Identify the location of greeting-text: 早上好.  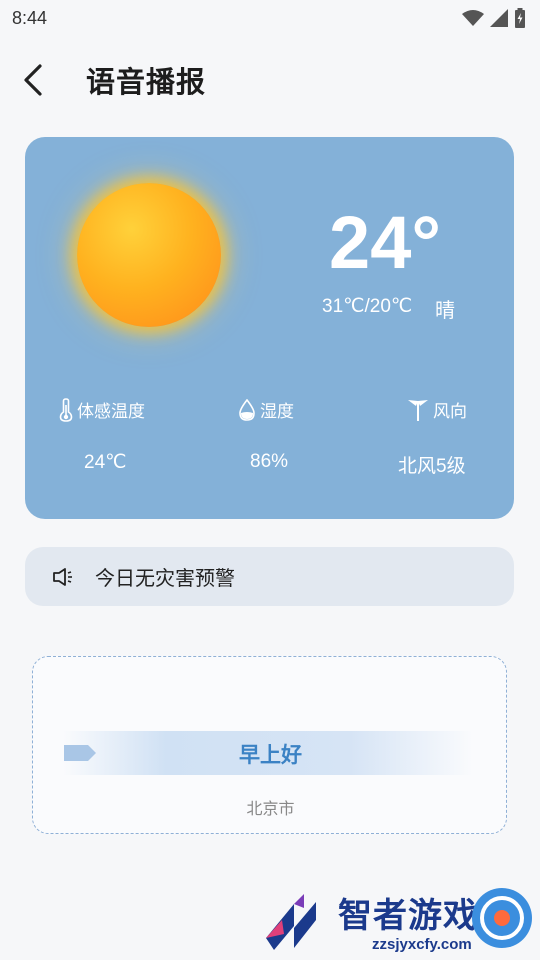
(270, 755).